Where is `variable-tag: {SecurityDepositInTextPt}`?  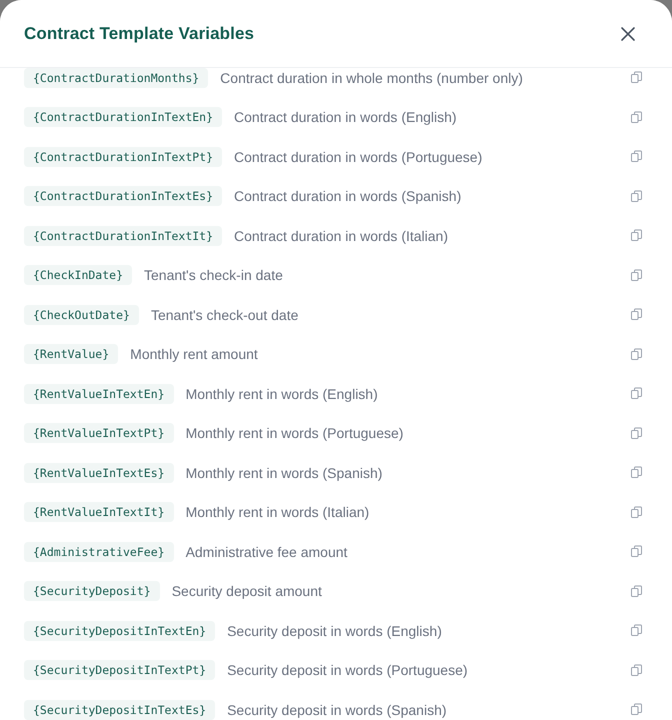 variable-tag: {SecurityDepositInTextPt} is located at coordinates (120, 670).